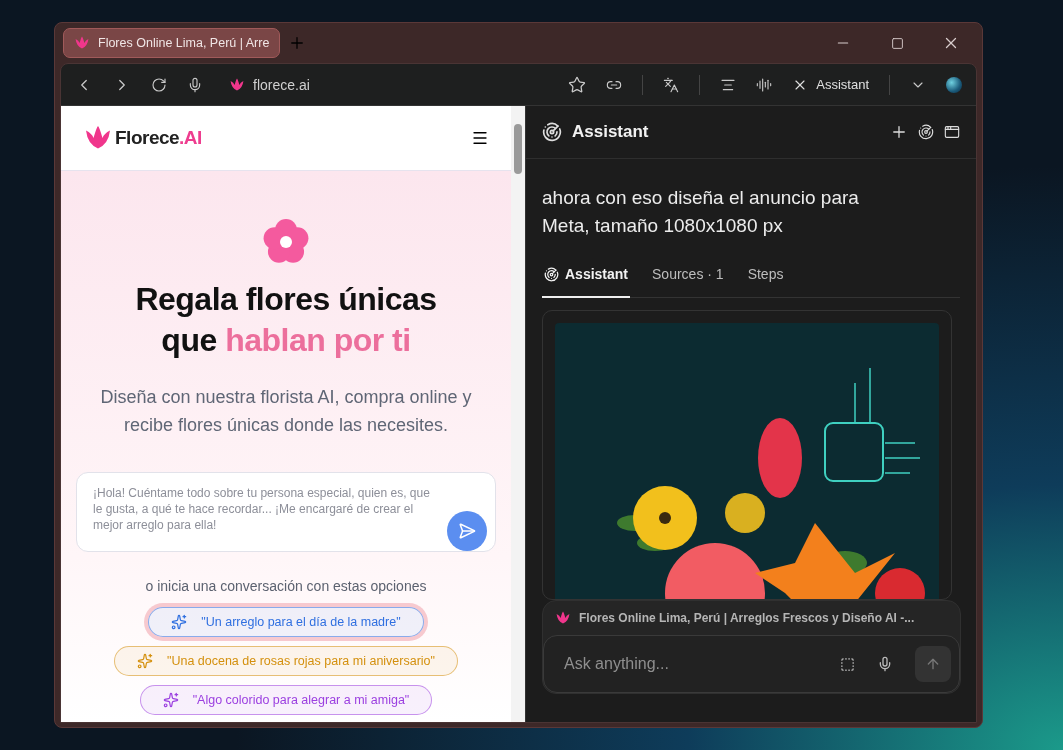 This screenshot has width=1063, height=750. Describe the element at coordinates (518, 149) in the screenshot. I see `scrollbar-thumb` at that location.